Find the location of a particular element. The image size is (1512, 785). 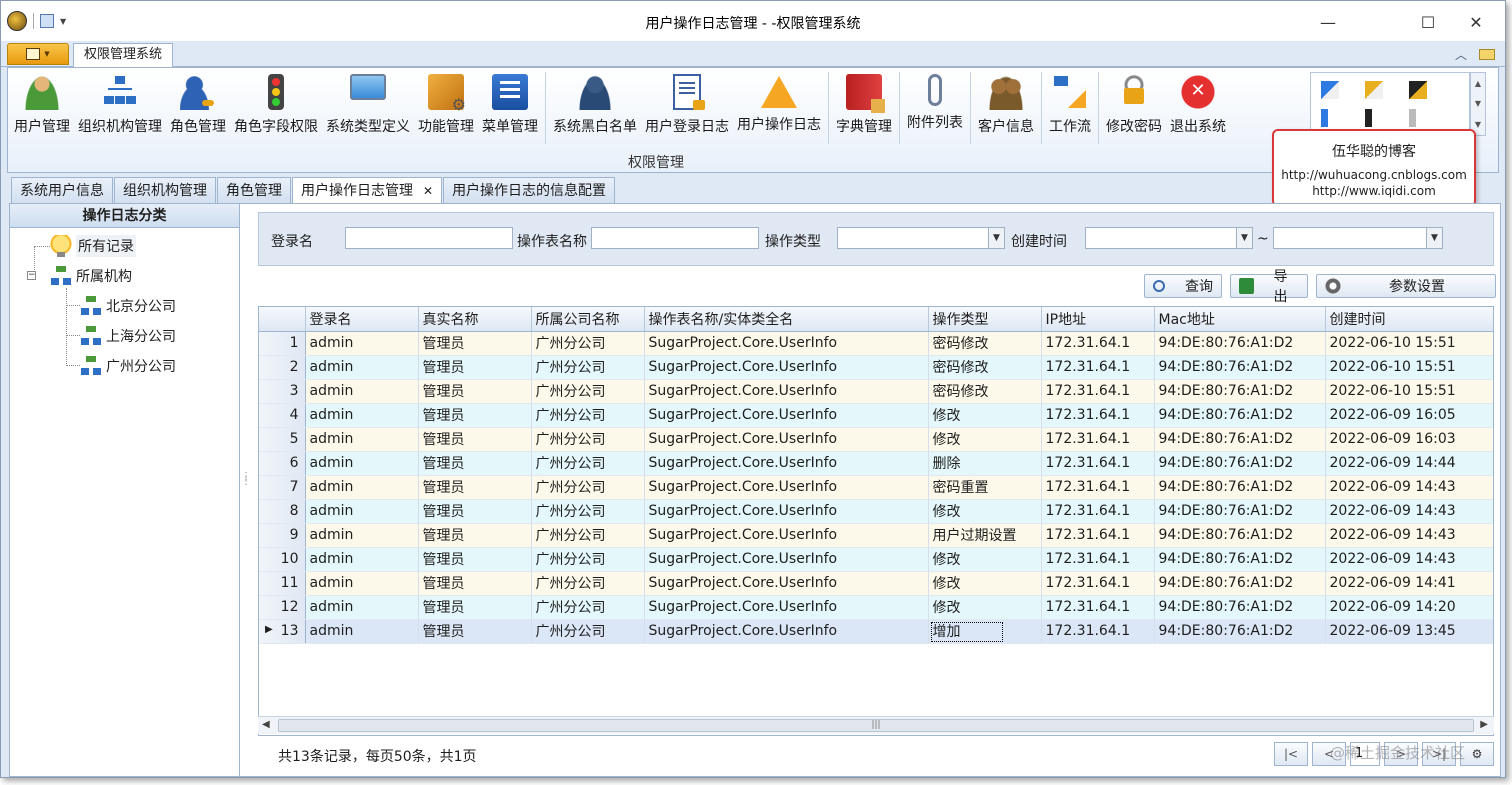

minimize-button: — is located at coordinates (1328, 22).